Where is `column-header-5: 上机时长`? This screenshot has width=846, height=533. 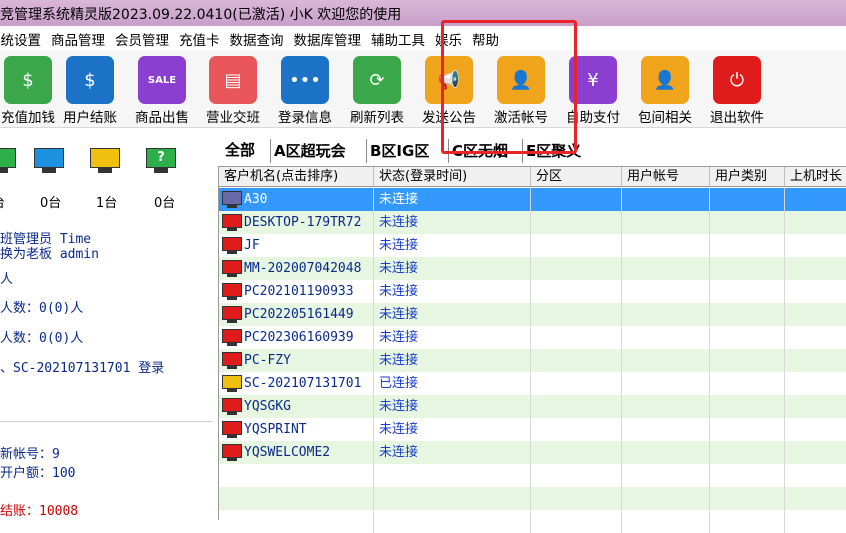
column-header-5: 上机时长 is located at coordinates (815, 177).